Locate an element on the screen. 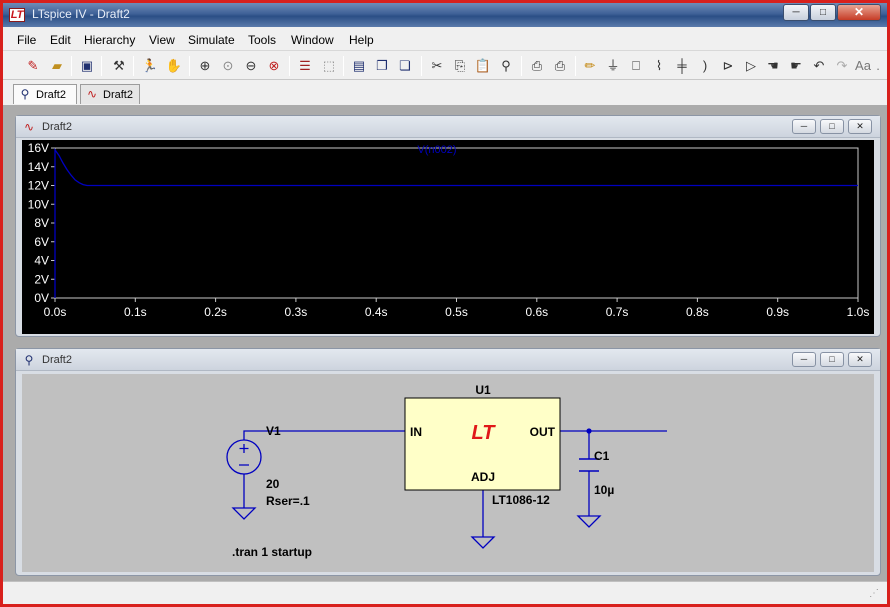  diode-icon: ⊳ is located at coordinates (728, 66).